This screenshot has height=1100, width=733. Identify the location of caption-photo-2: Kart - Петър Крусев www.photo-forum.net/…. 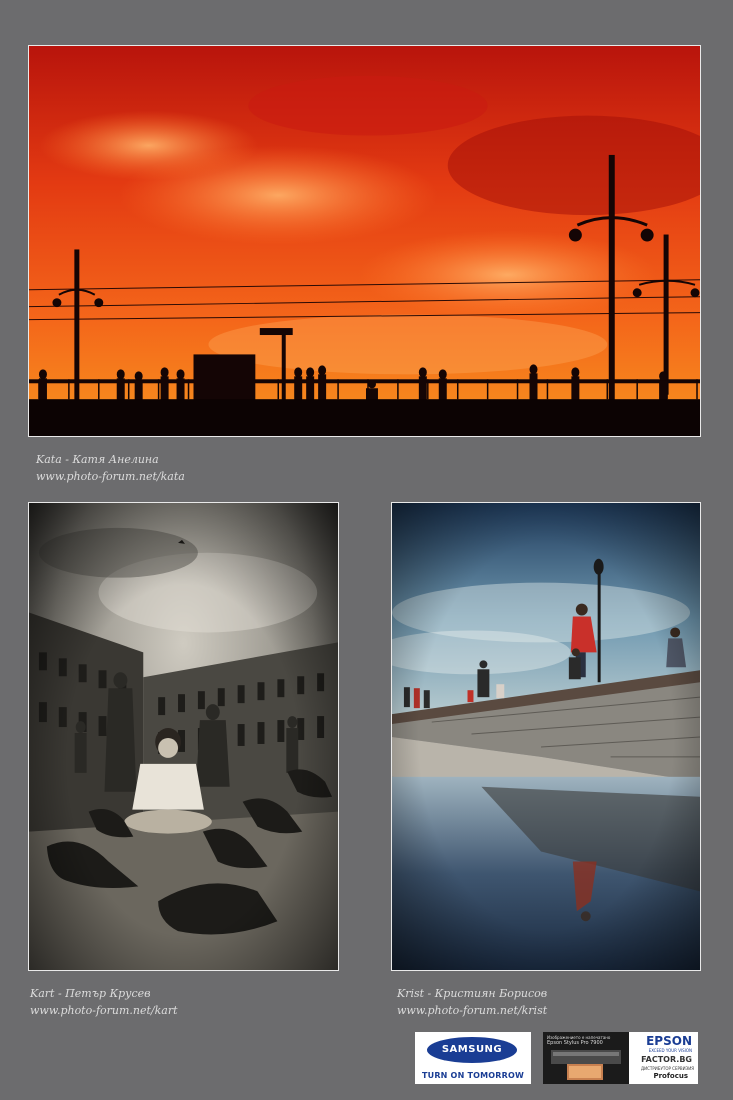
(104, 1002).